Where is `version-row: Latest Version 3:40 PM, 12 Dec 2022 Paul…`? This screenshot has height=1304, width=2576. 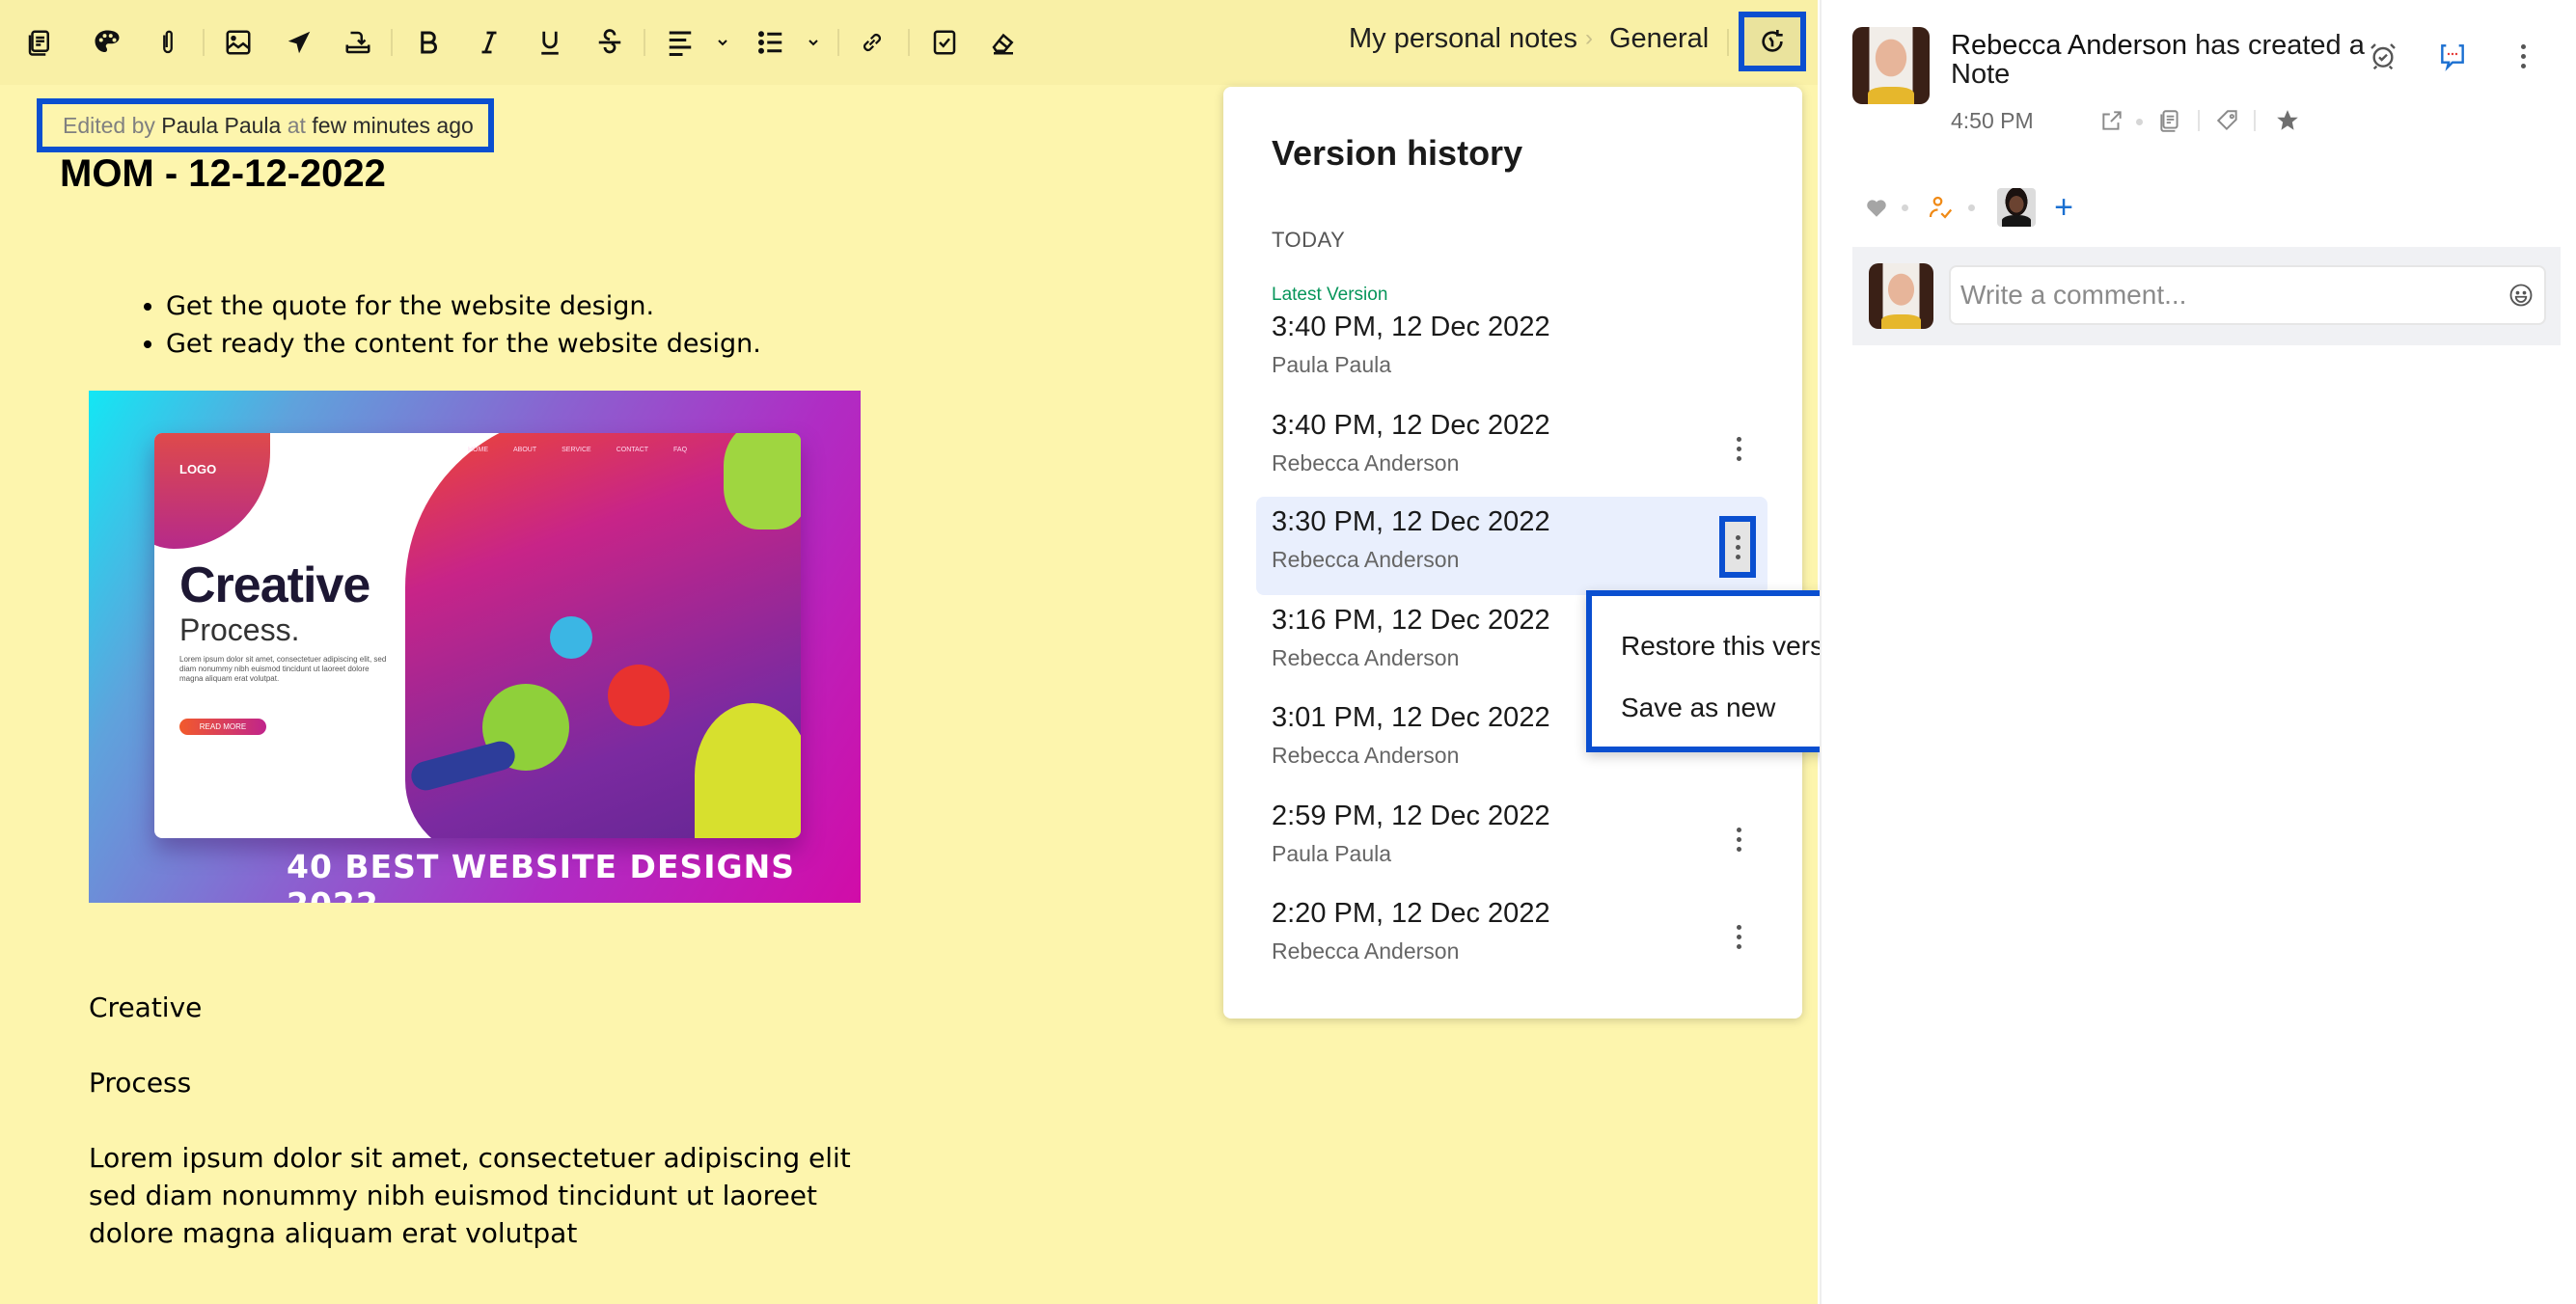
version-row: Latest Version 3:40 PM, 12 Dec 2022 Paul… is located at coordinates (1512, 343).